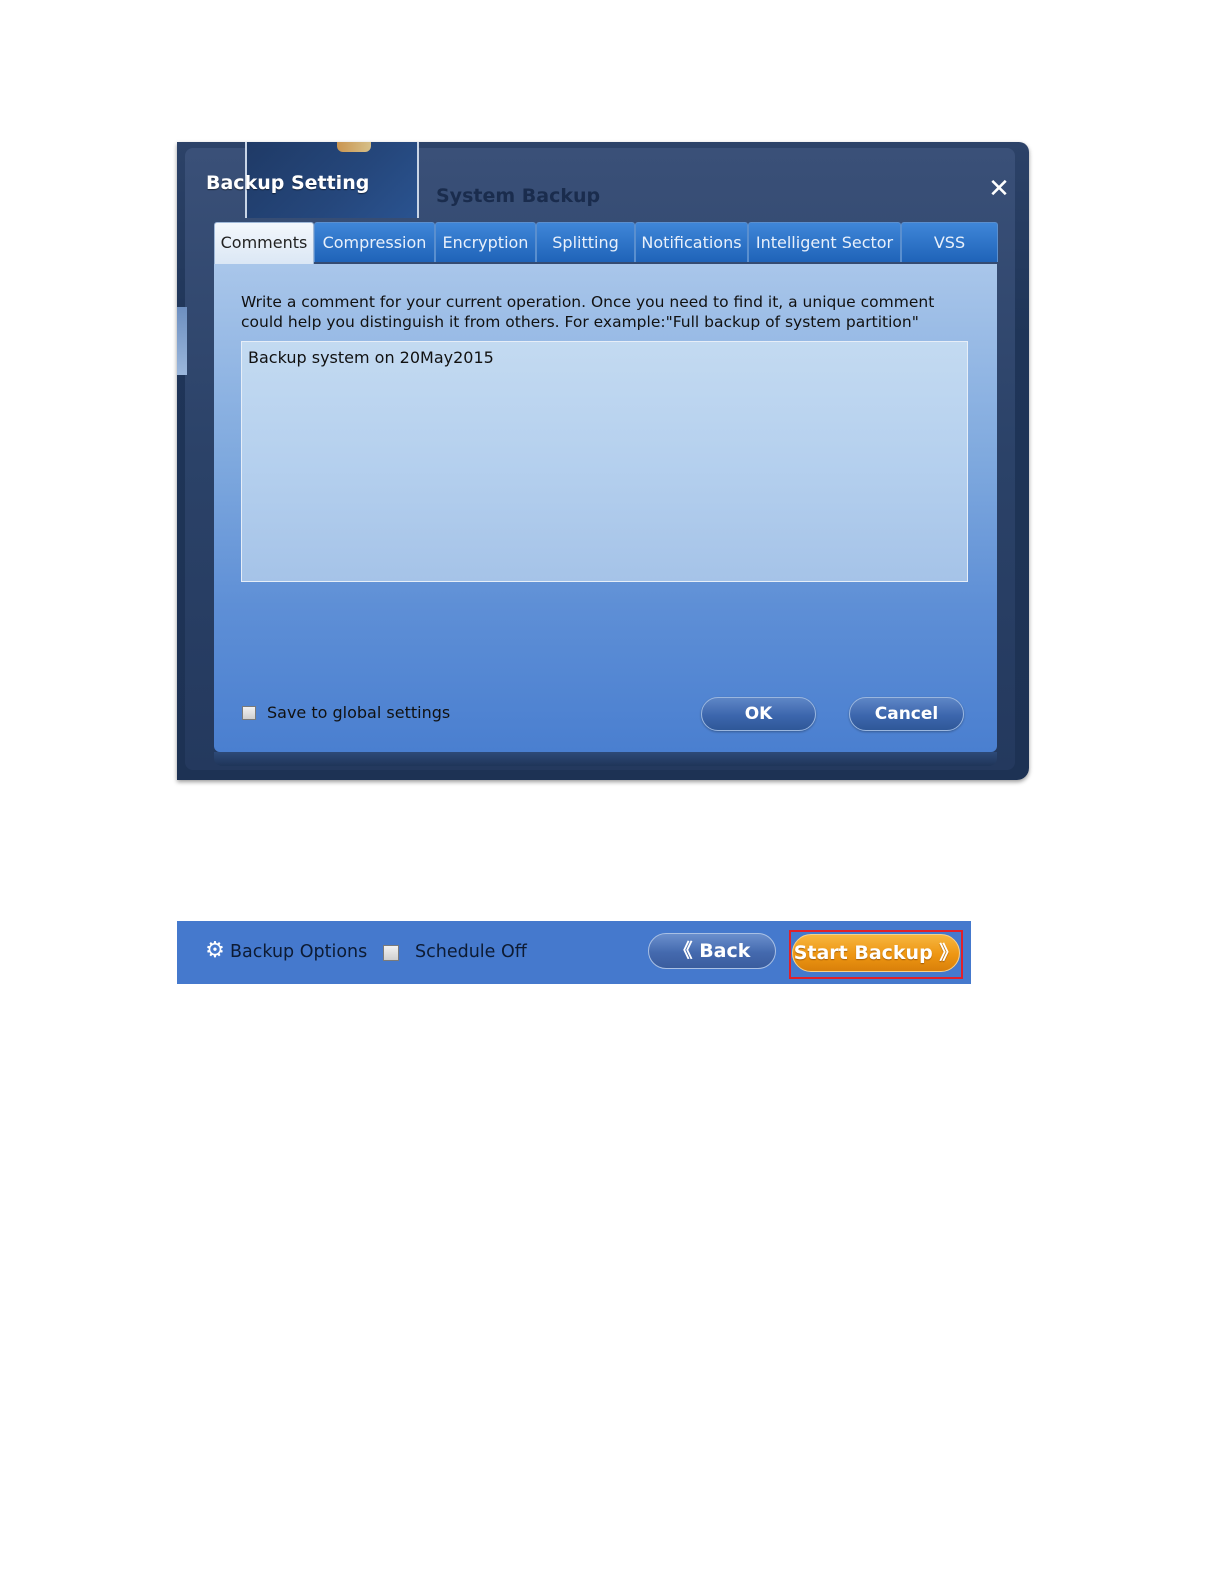 This screenshot has height=1582, width=1225. Describe the element at coordinates (298, 952) in the screenshot. I see `backup-options-link: Backup Options` at that location.